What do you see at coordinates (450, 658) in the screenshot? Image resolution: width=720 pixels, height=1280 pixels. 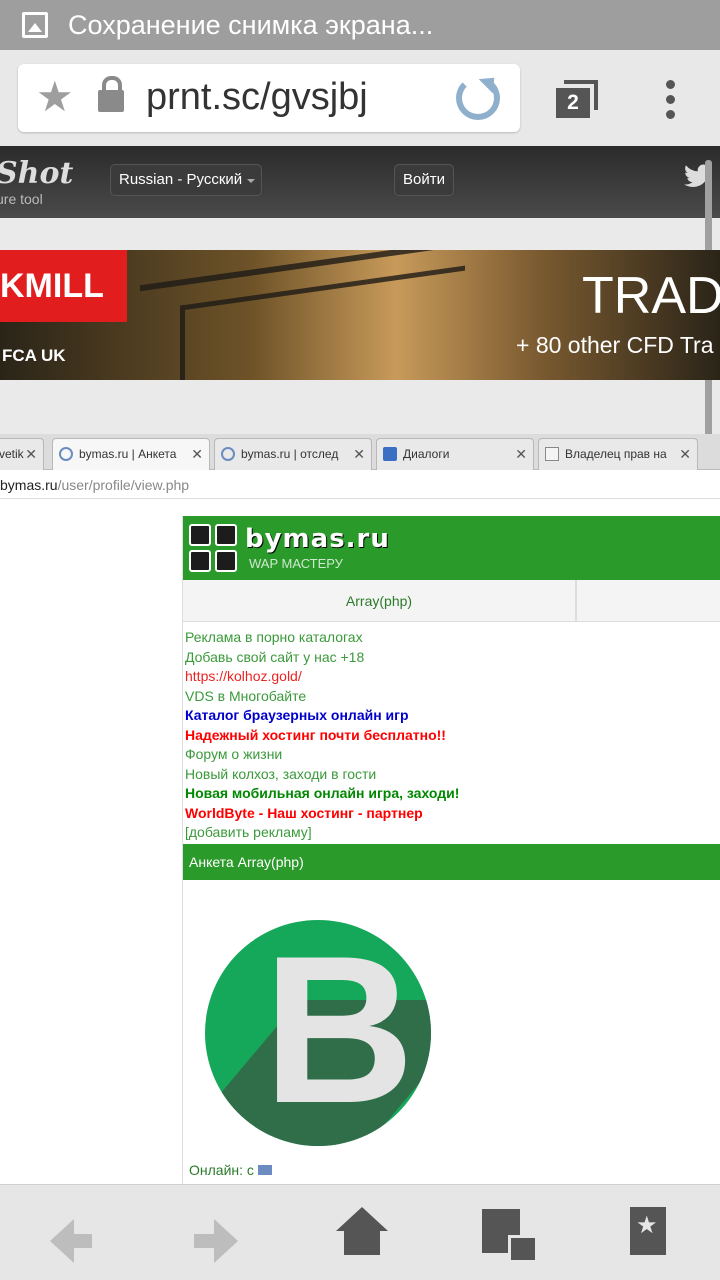 I see `ad-link: Добавь свой сайт у нас +18` at bounding box center [450, 658].